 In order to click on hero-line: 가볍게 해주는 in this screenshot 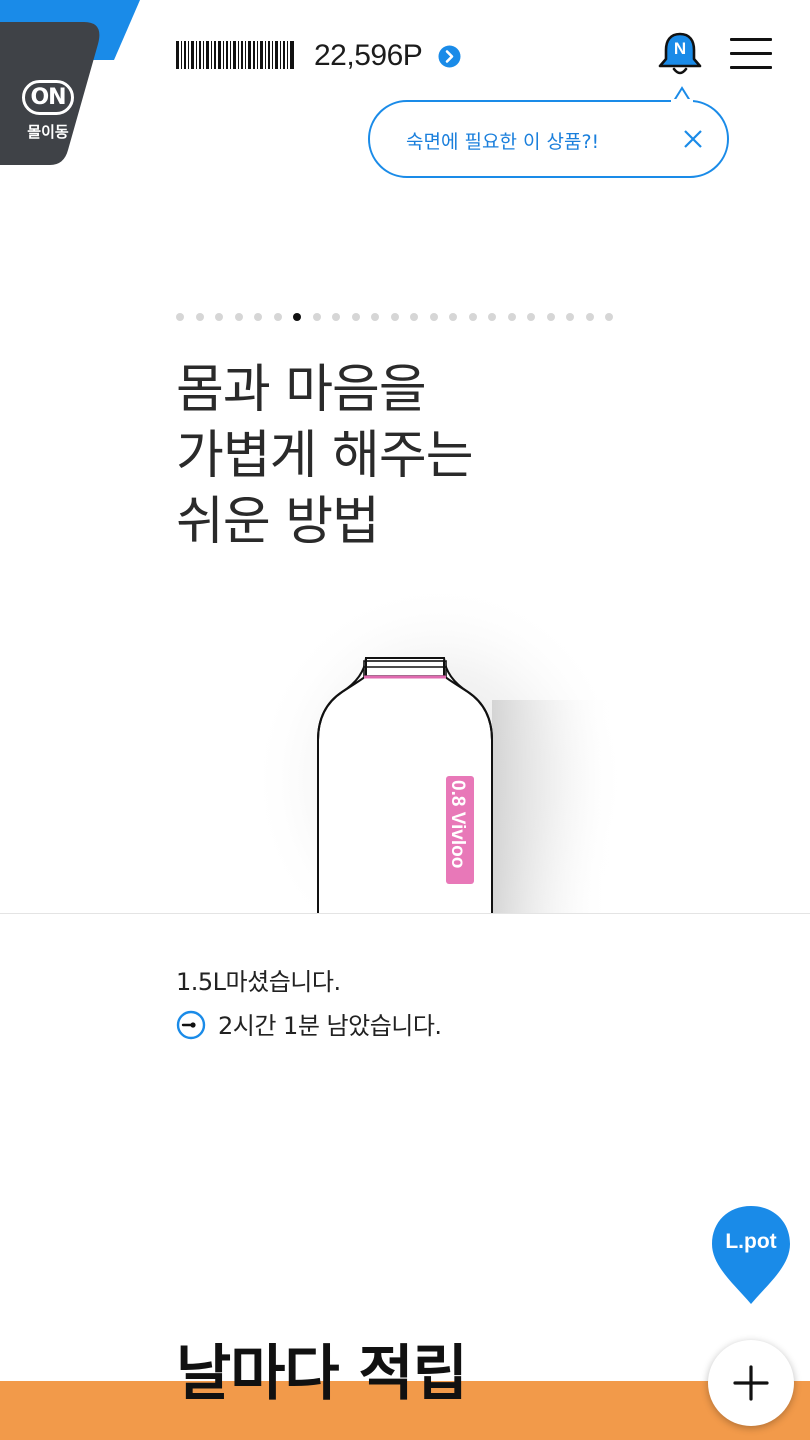, I will do `click(325, 456)`.